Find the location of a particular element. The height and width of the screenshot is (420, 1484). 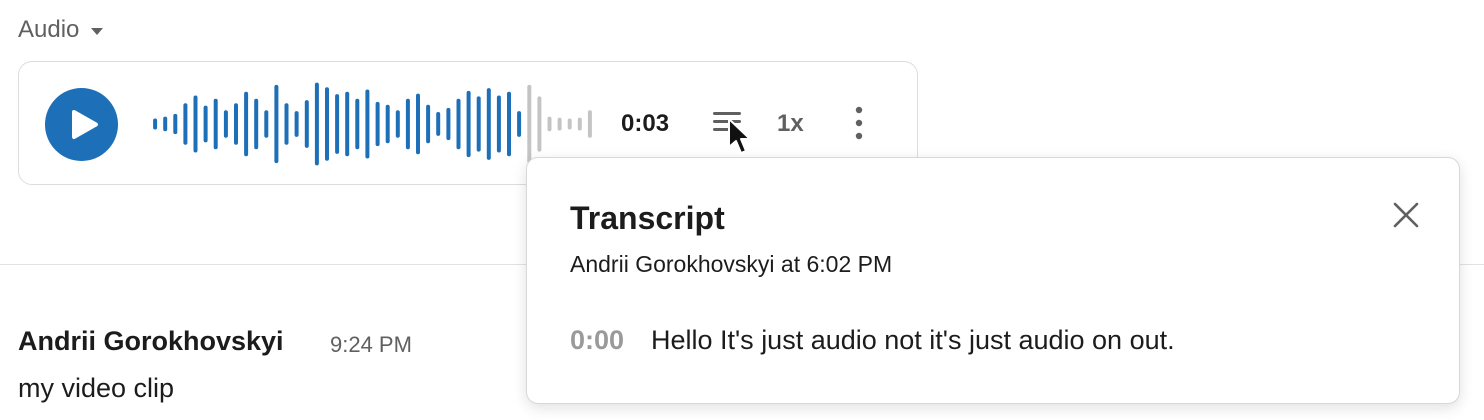

transcript-line-time: 0:00 is located at coordinates (597, 340).